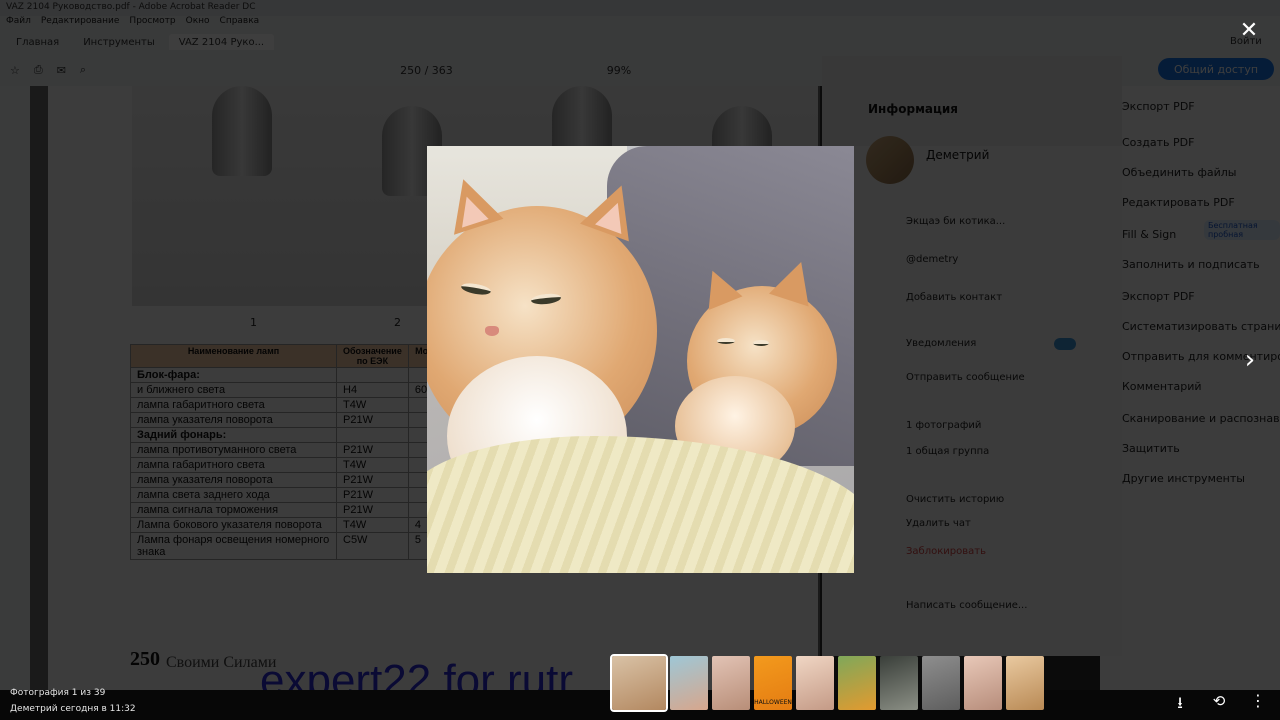  I want to click on thumbnail-strip: HALLOWEEN, so click(827, 683).